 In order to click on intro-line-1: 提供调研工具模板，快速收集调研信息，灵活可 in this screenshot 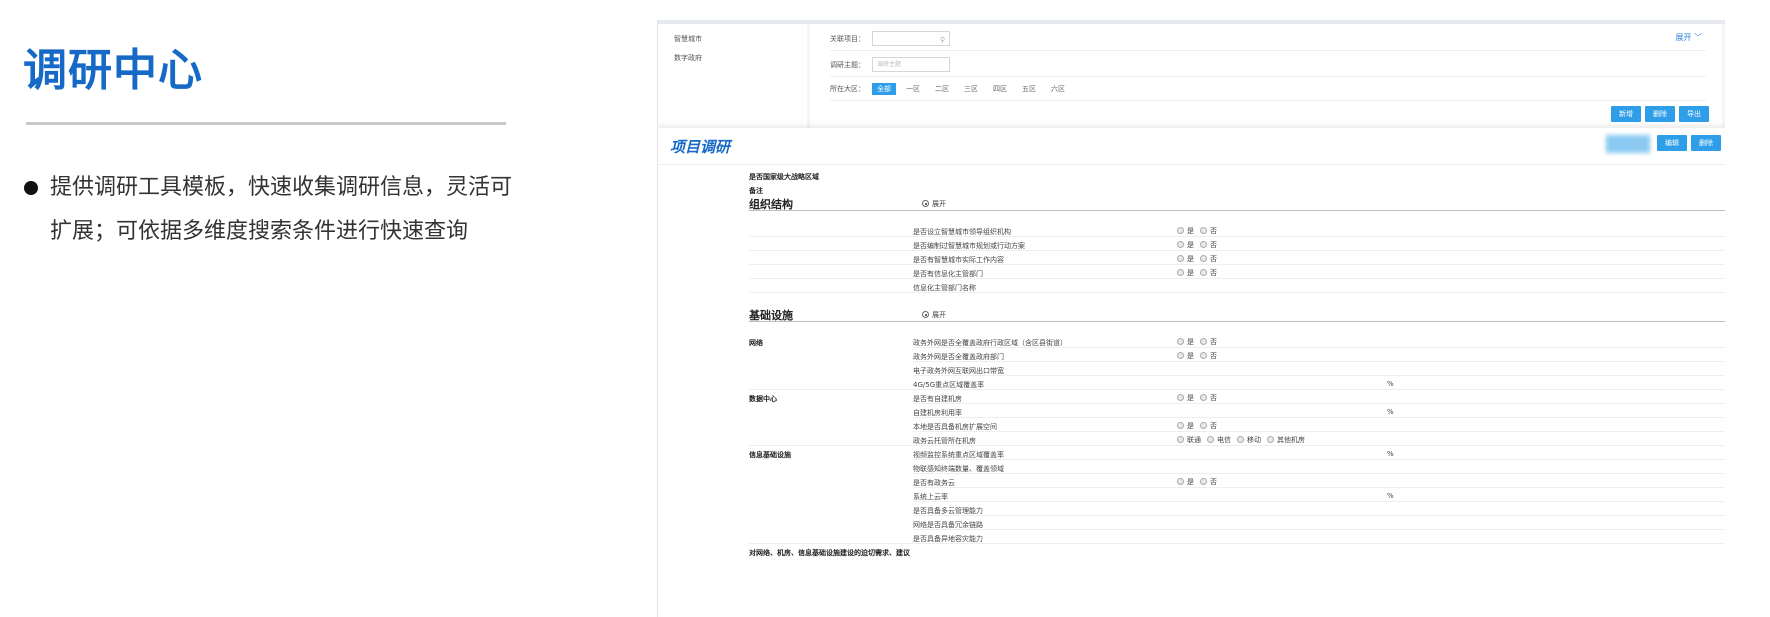, I will do `click(281, 187)`.